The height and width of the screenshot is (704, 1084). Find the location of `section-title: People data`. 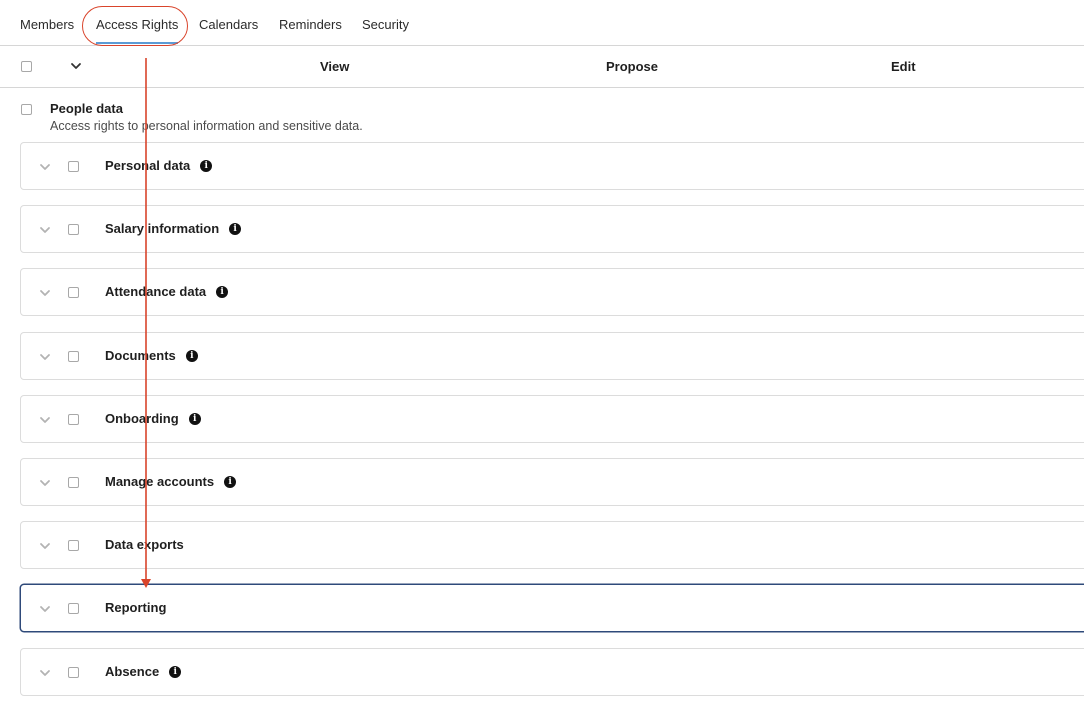

section-title: People data is located at coordinates (86, 108).